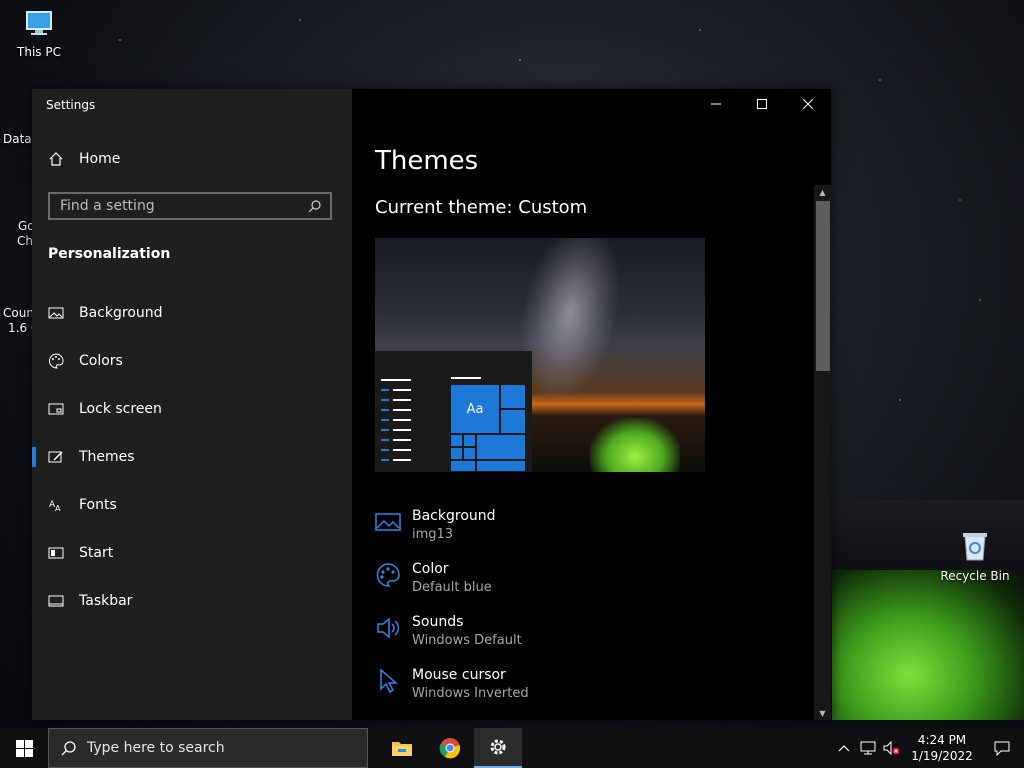 The width and height of the screenshot is (1024, 768). Describe the element at coordinates (433, 579) in the screenshot. I see `theme-property-color: Color Default blue` at that location.